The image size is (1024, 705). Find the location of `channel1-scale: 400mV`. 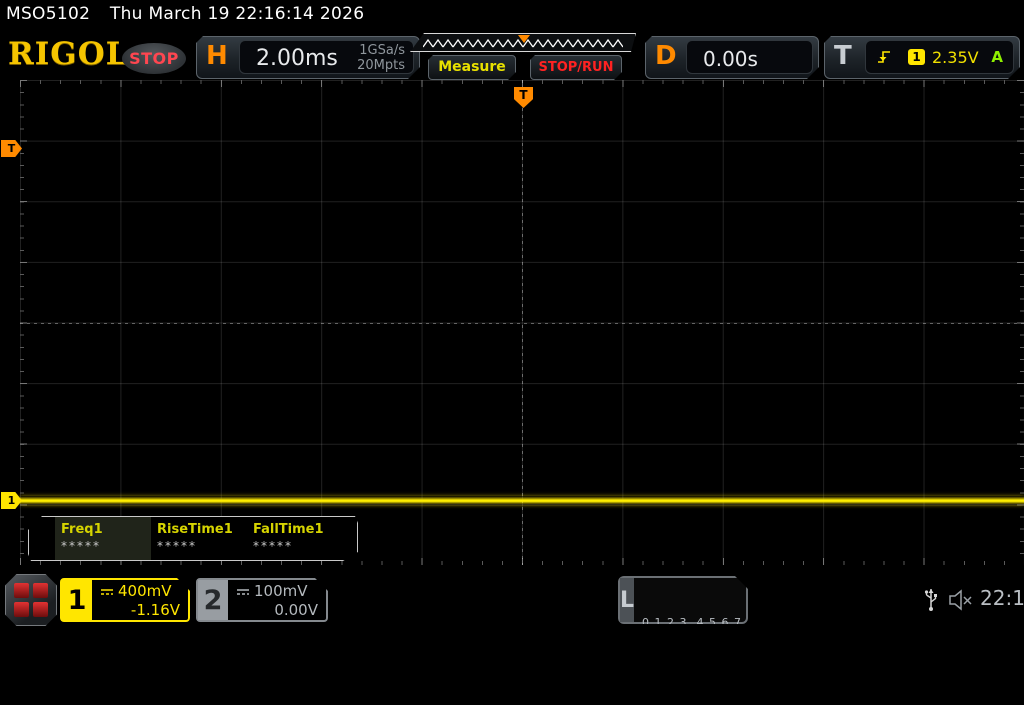

channel1-scale: 400mV is located at coordinates (145, 591).